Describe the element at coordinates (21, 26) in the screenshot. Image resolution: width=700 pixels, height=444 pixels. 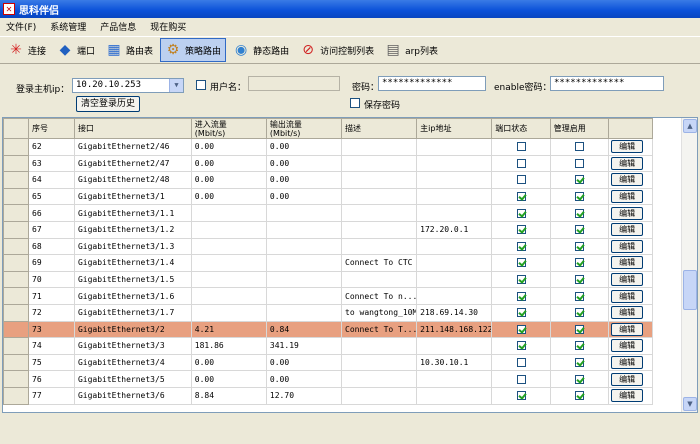
I see `menu-item-0: 文件(F)` at that location.